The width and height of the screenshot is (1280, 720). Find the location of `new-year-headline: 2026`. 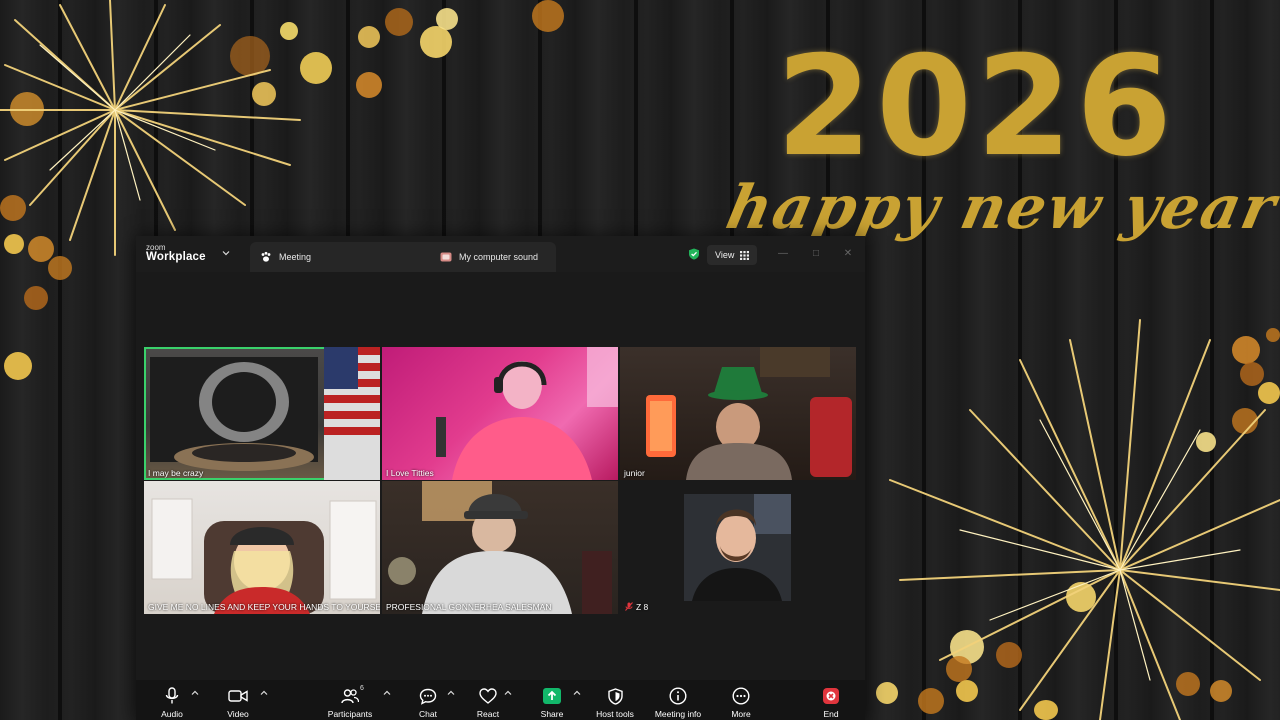

new-year-headline: 2026 is located at coordinates (976, 106).